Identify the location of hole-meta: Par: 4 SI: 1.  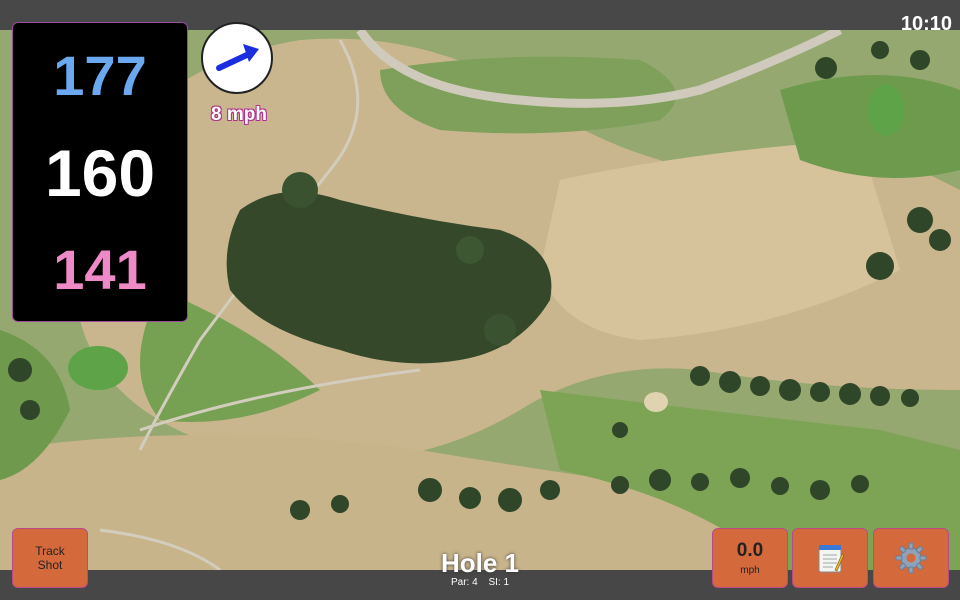
(480, 583).